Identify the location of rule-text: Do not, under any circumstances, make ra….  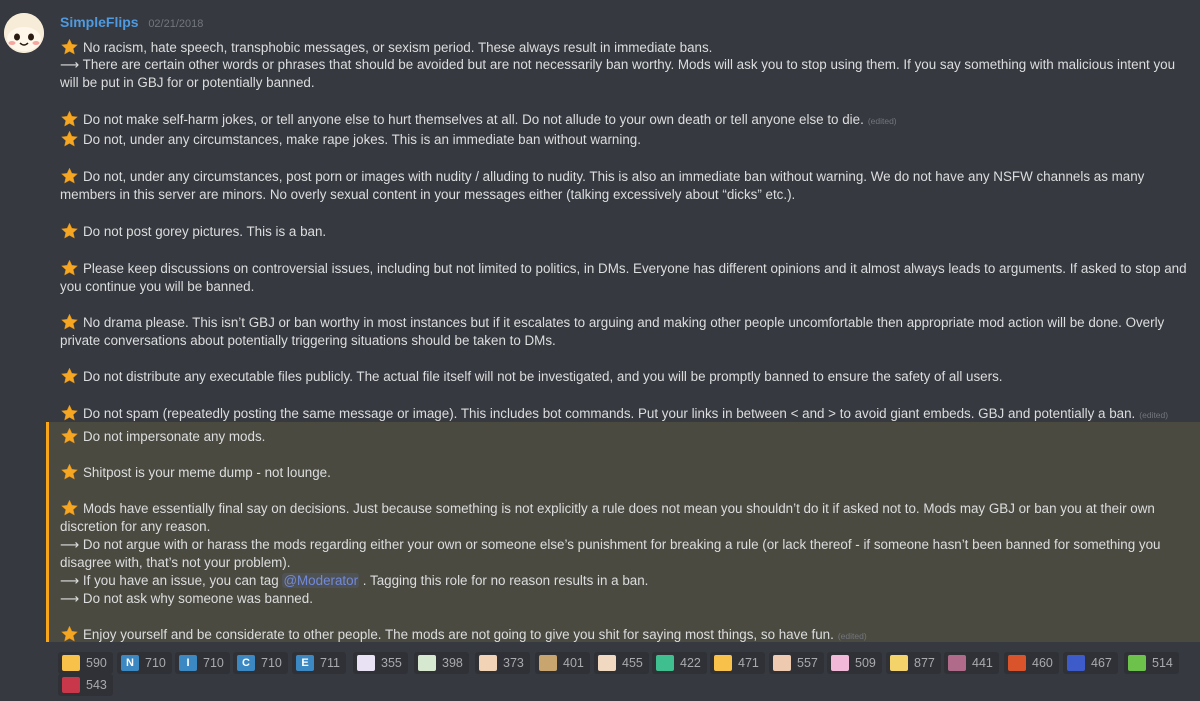
(362, 139).